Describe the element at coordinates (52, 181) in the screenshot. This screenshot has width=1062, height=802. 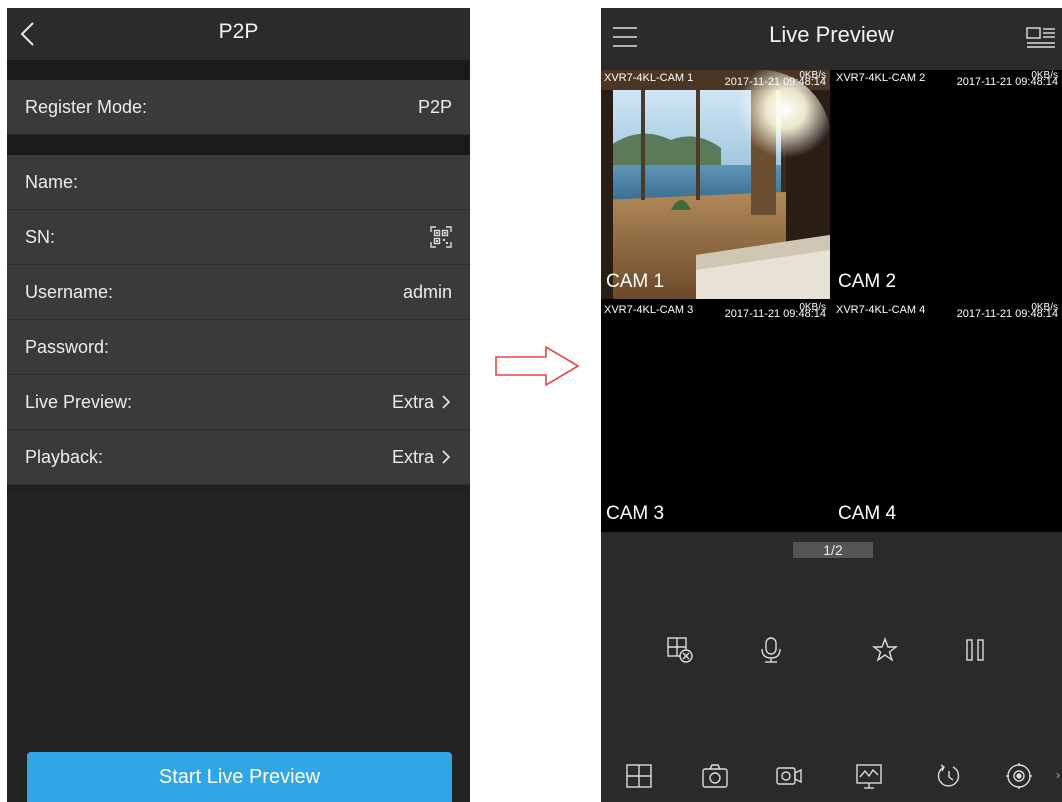
I see `name-label: Name:` at that location.